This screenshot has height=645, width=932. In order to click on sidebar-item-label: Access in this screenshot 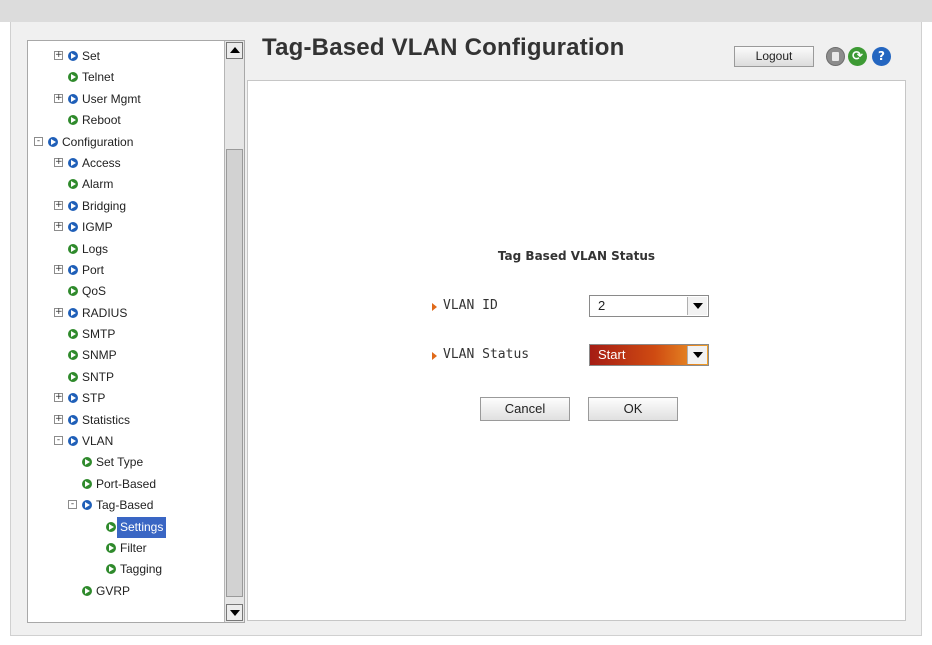, I will do `click(101, 162)`.